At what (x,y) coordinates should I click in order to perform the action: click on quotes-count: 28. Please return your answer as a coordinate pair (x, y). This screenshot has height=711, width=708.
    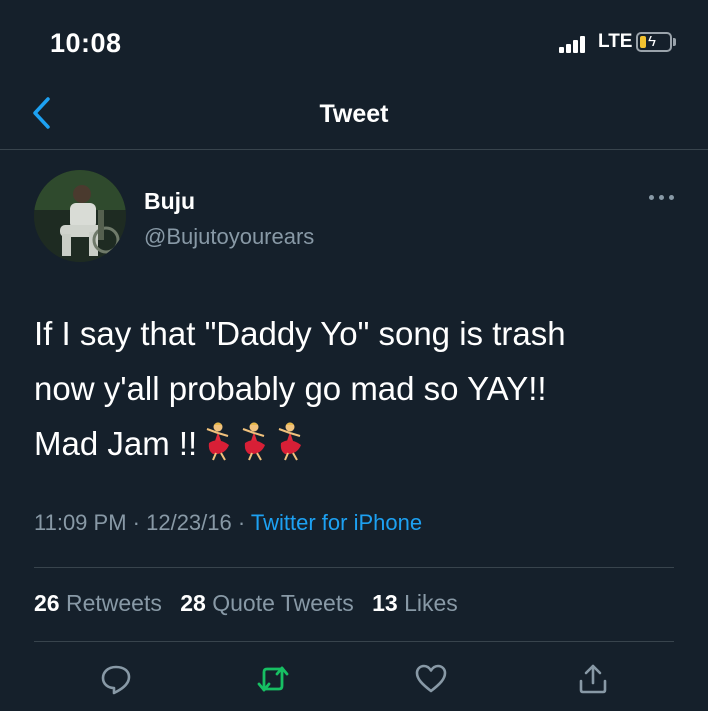
    Looking at the image, I should click on (193, 603).